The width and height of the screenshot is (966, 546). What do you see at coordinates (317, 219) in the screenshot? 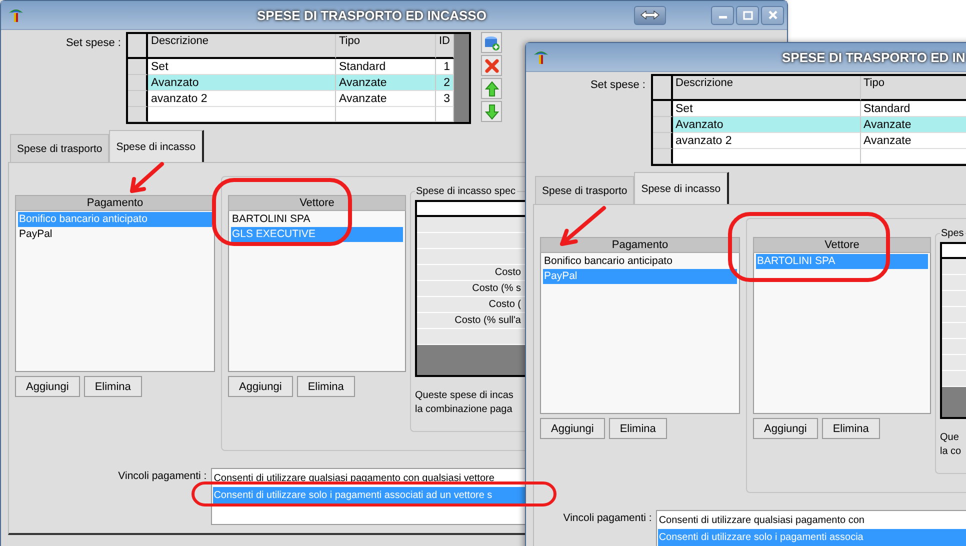
I see `list-item: BARTOLINI SPA` at bounding box center [317, 219].